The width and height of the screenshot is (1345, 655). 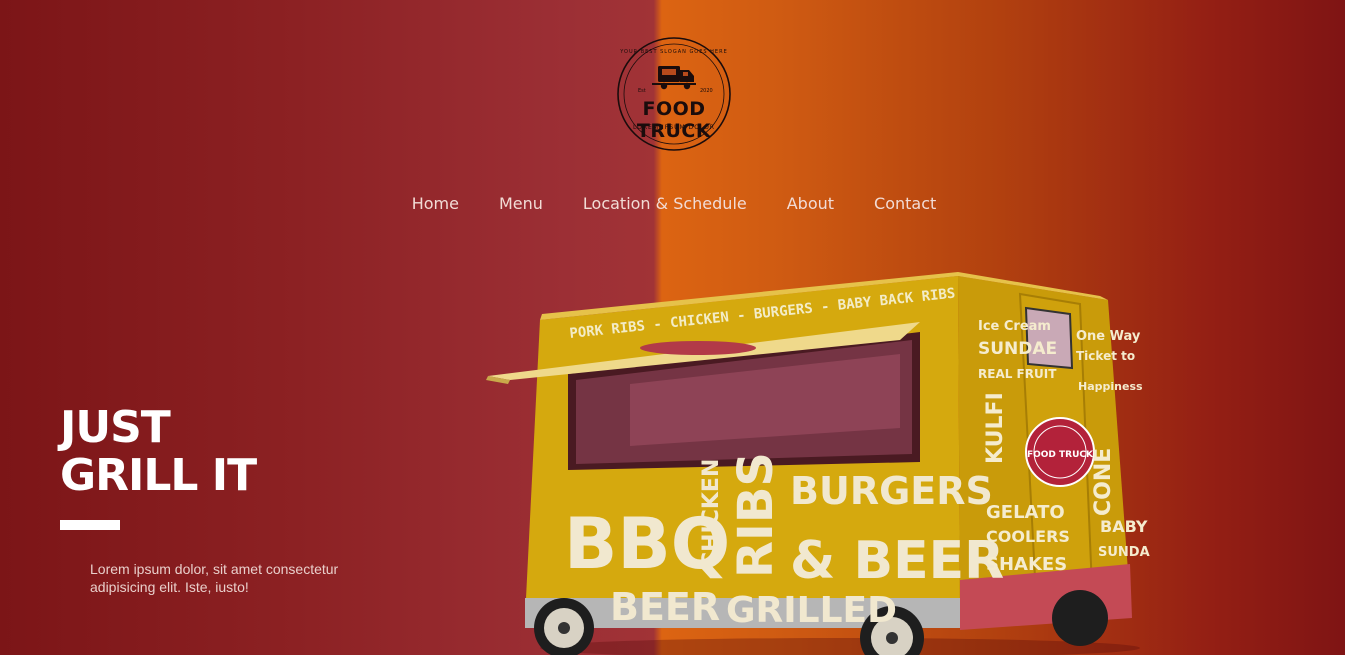 What do you see at coordinates (115, 427) in the screenshot?
I see `hero-title-line1: JUST` at bounding box center [115, 427].